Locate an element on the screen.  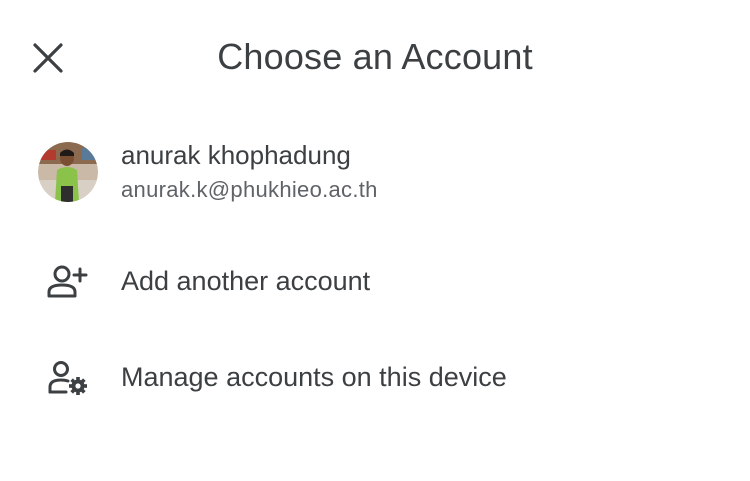
account-name: anurak khophadung is located at coordinates (236, 155).